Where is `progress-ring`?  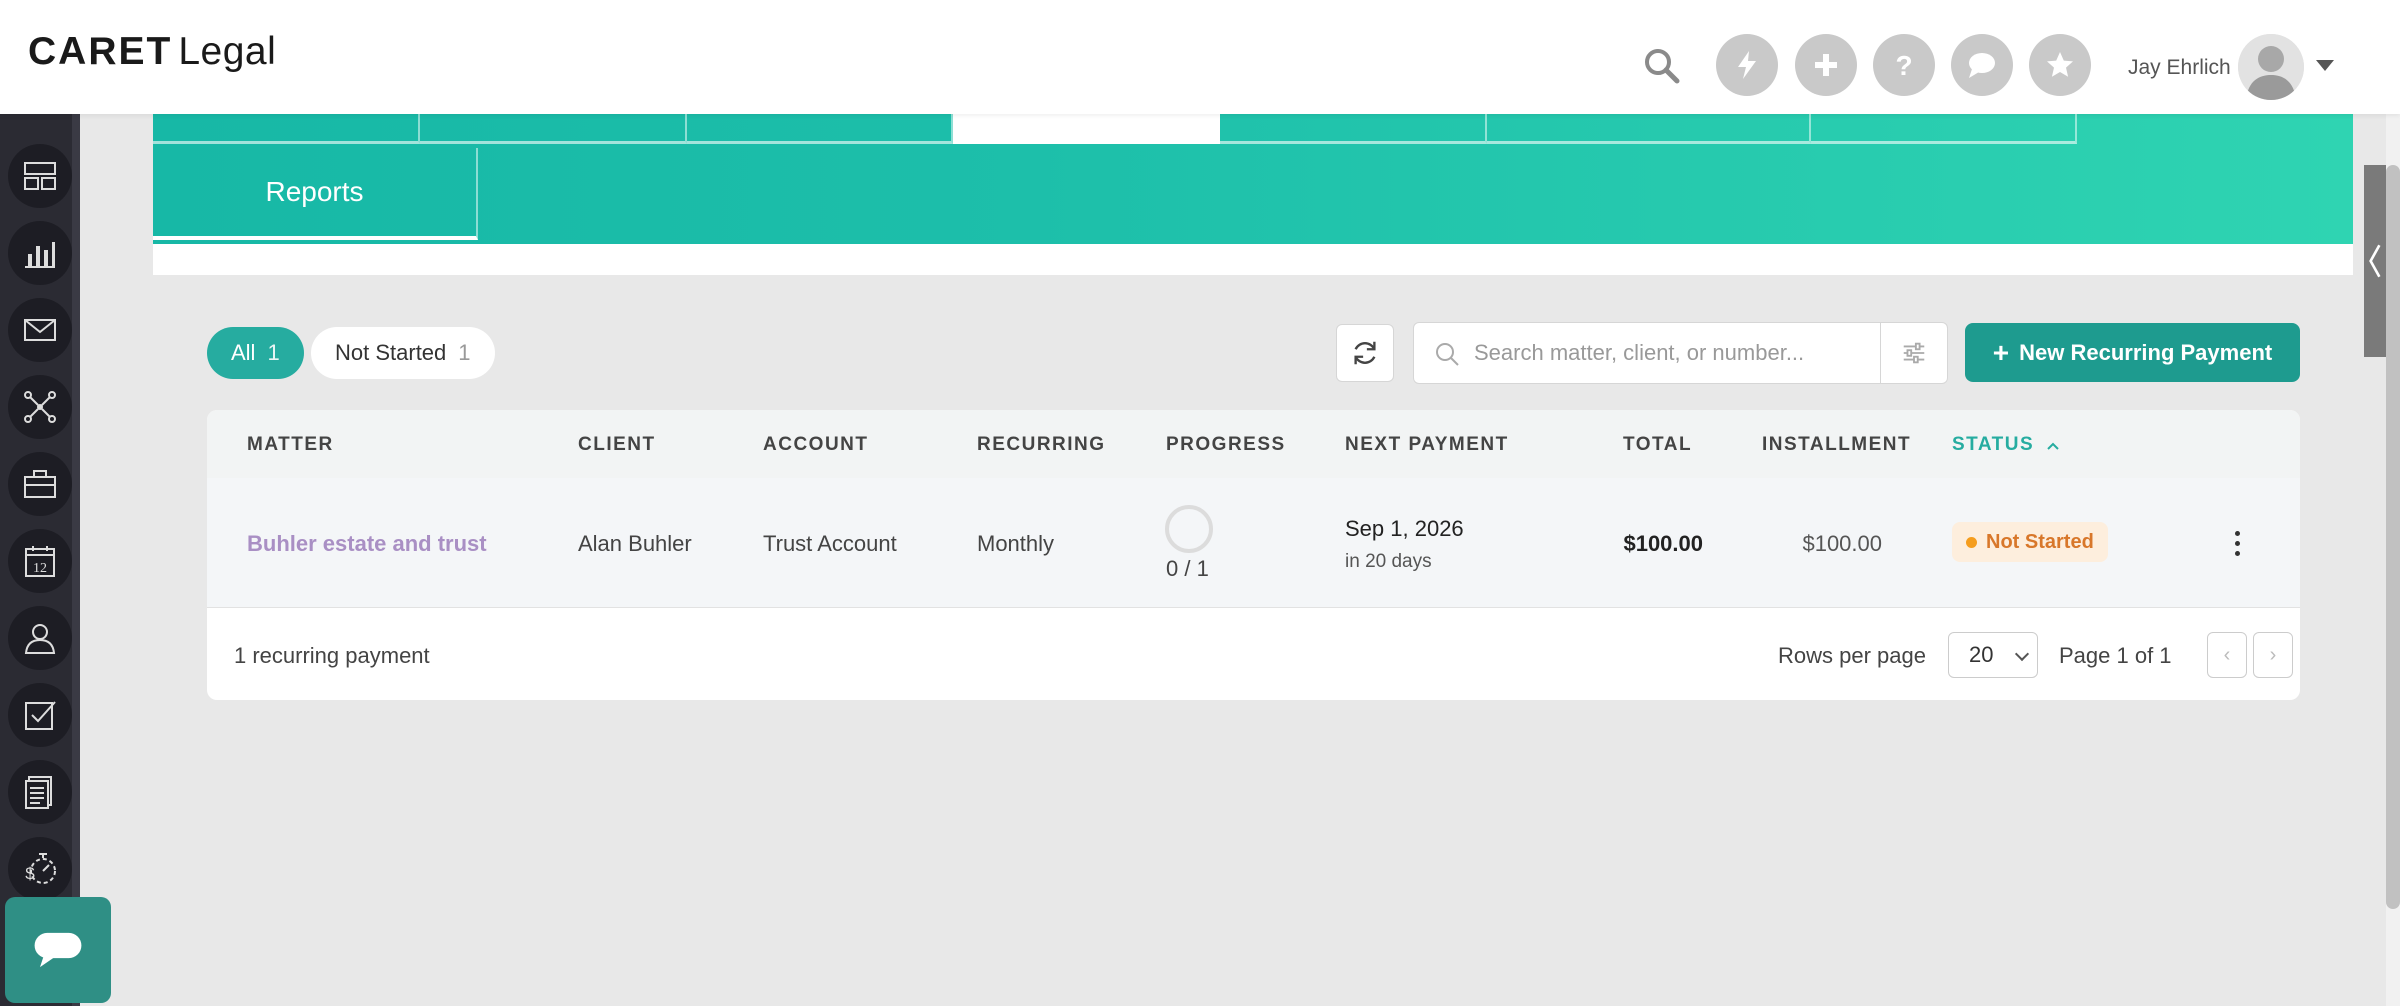 progress-ring is located at coordinates (1189, 529).